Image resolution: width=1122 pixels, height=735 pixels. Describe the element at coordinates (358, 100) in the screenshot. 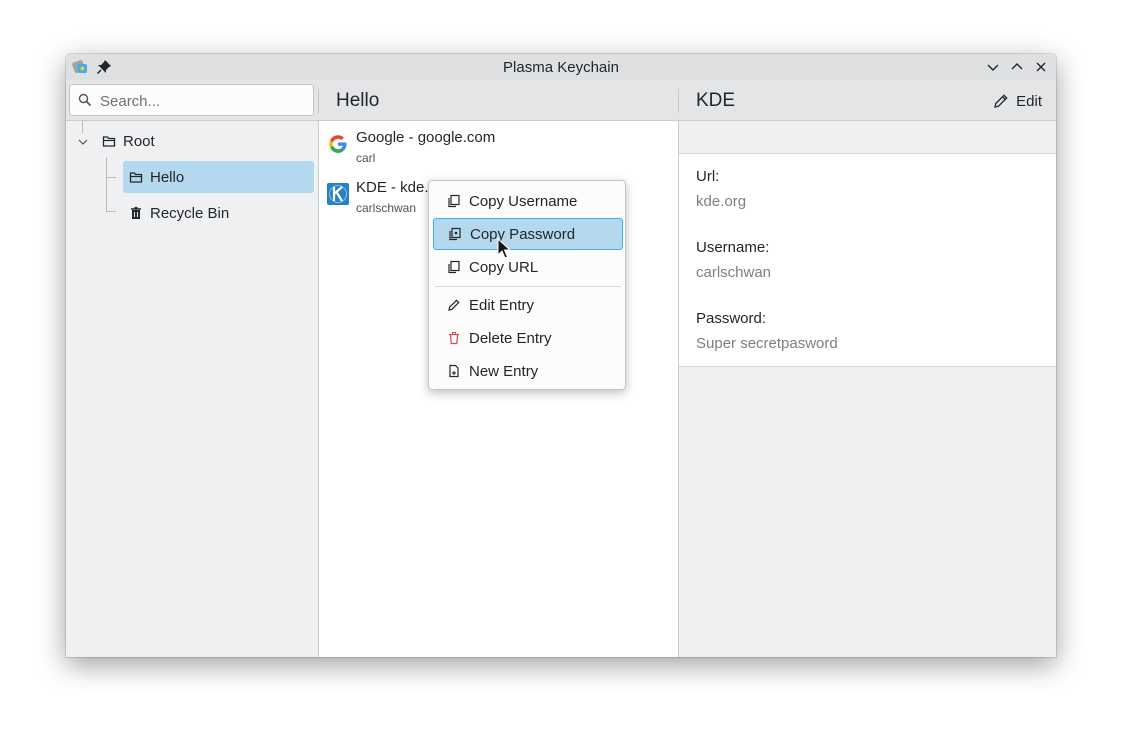

I see `folder-title: Hello` at that location.